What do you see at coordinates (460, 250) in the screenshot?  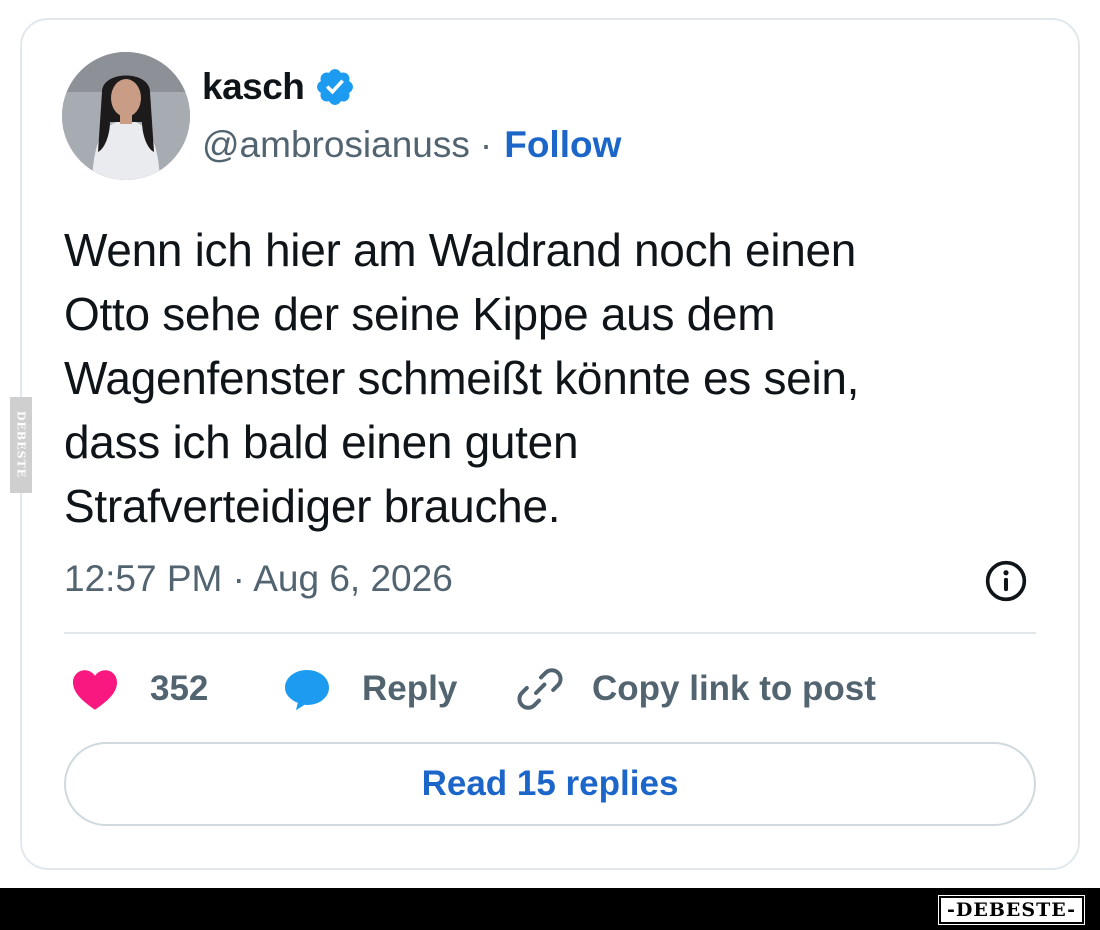 I see `tweet-text-line: Wenn ich hier am Waldrand noch einen` at bounding box center [460, 250].